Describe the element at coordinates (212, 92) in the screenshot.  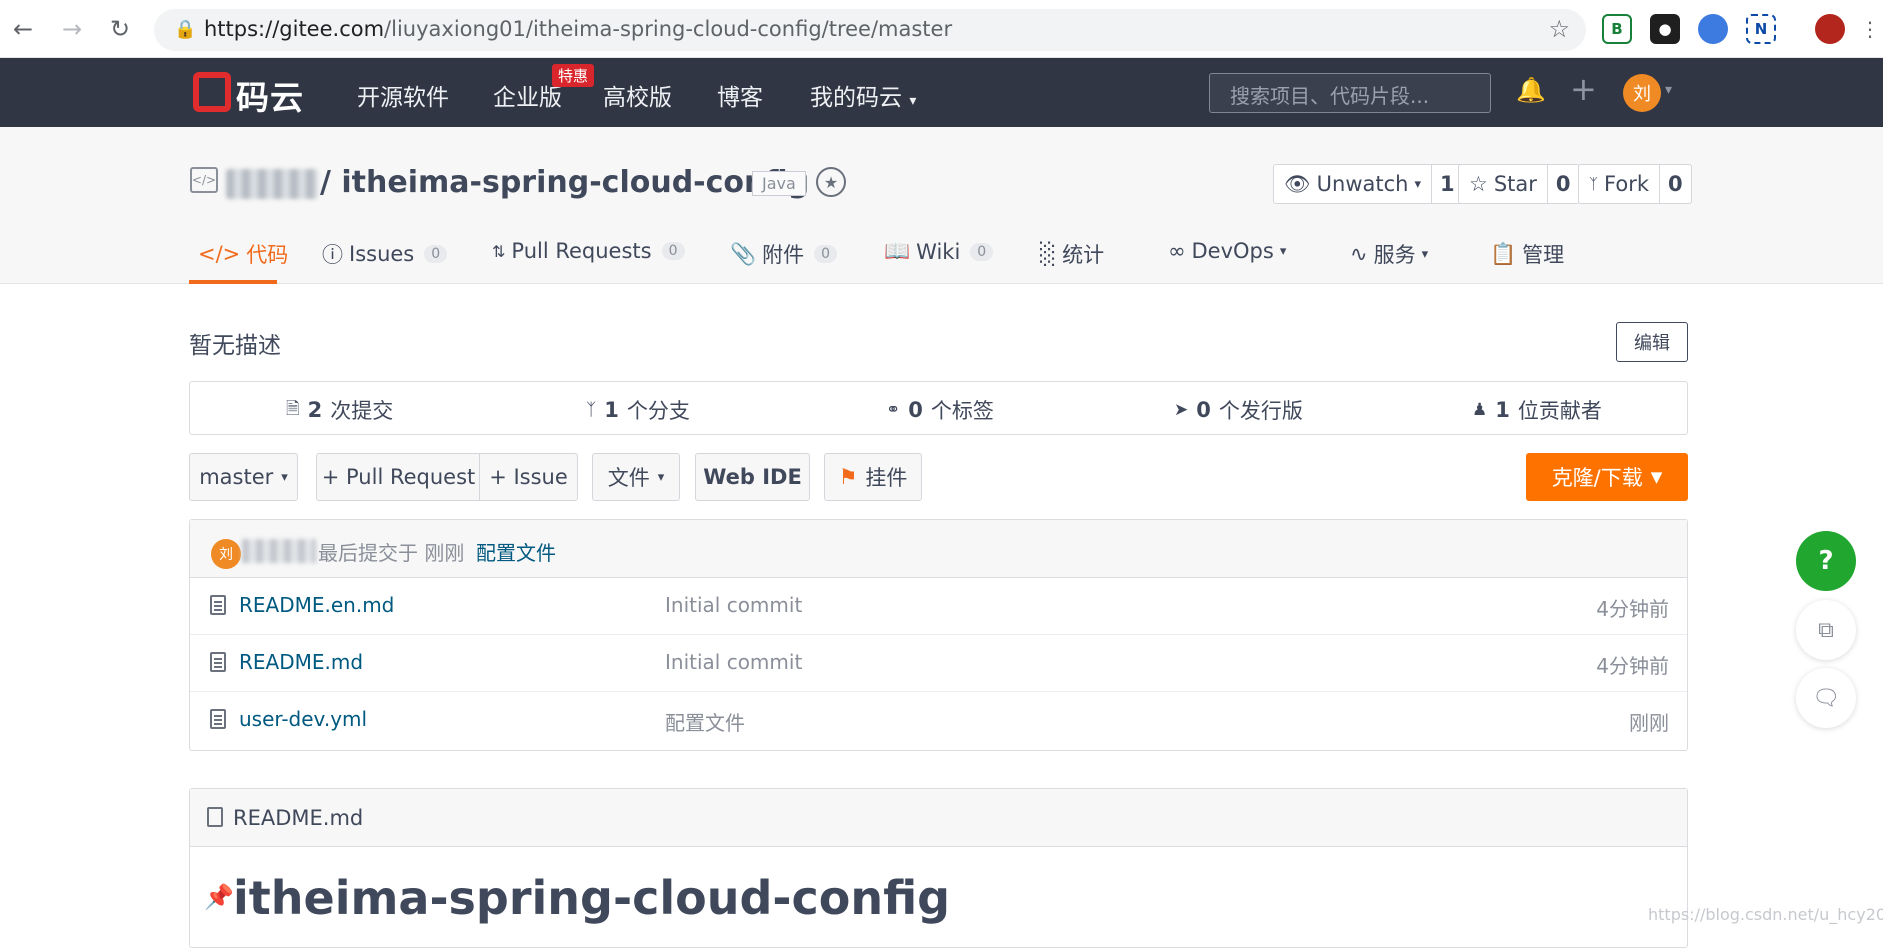
I see `logo-icon` at that location.